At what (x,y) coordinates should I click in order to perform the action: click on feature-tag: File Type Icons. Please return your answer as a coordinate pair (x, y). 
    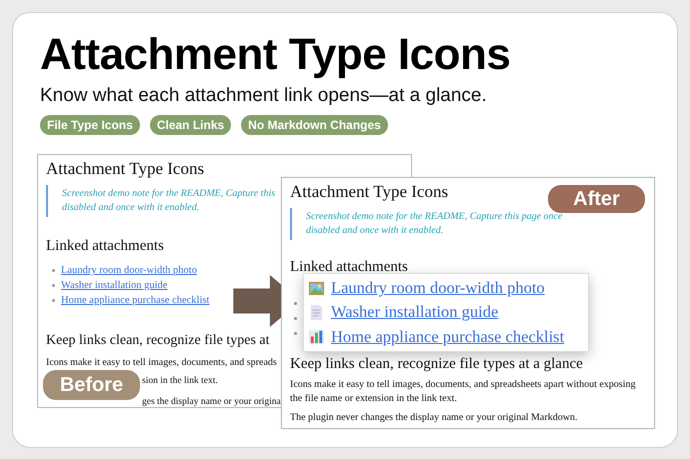
    Looking at the image, I should click on (90, 125).